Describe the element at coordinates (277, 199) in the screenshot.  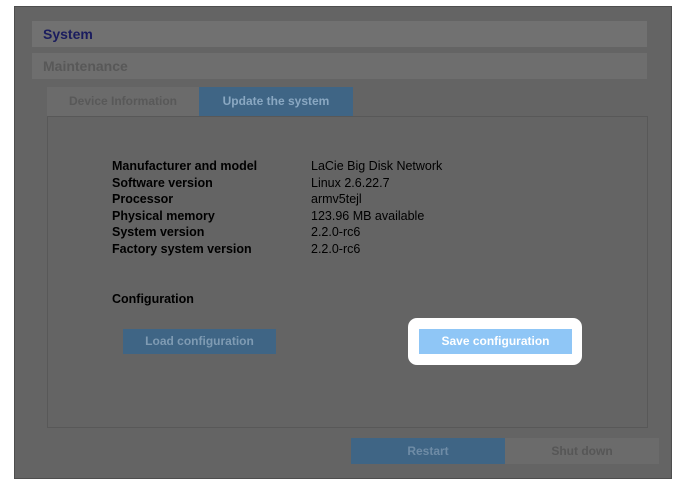
I see `info-row-processor: Processor armv5tejl` at that location.